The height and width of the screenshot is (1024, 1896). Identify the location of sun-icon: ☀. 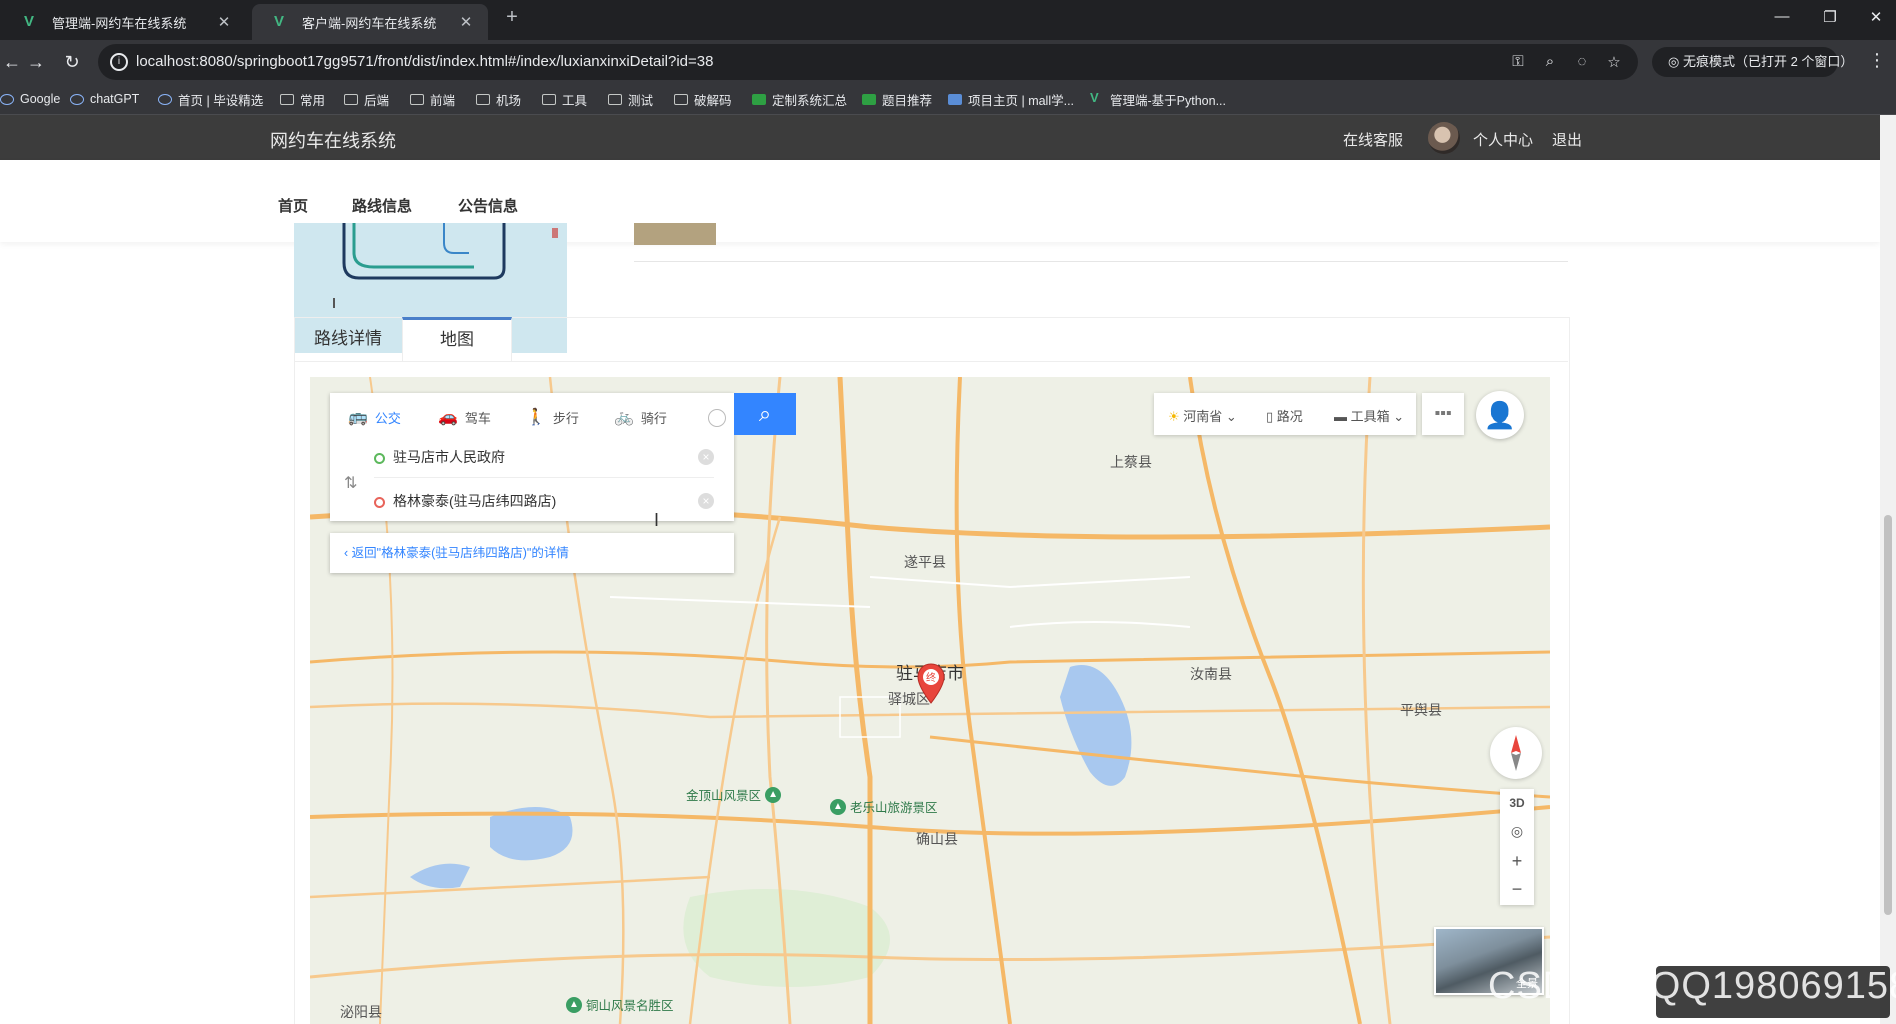
(1176, 416).